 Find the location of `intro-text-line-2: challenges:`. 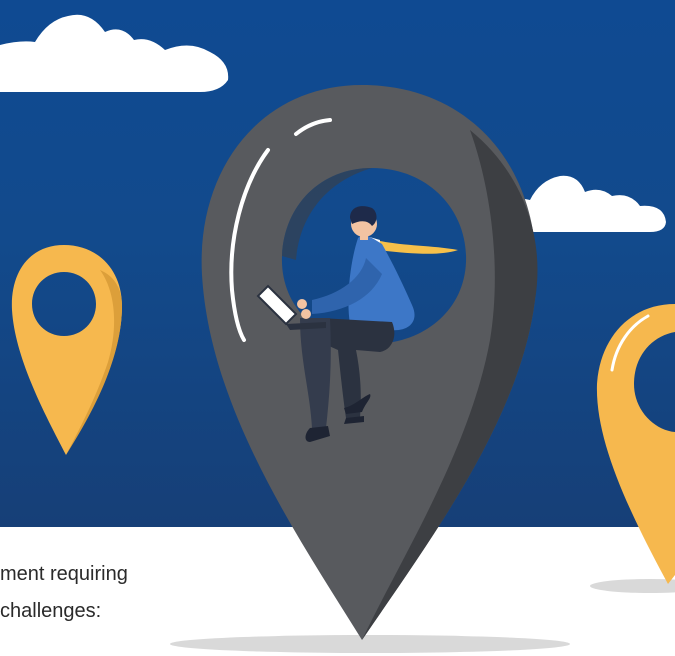

intro-text-line-2: challenges: is located at coordinates (51, 611).